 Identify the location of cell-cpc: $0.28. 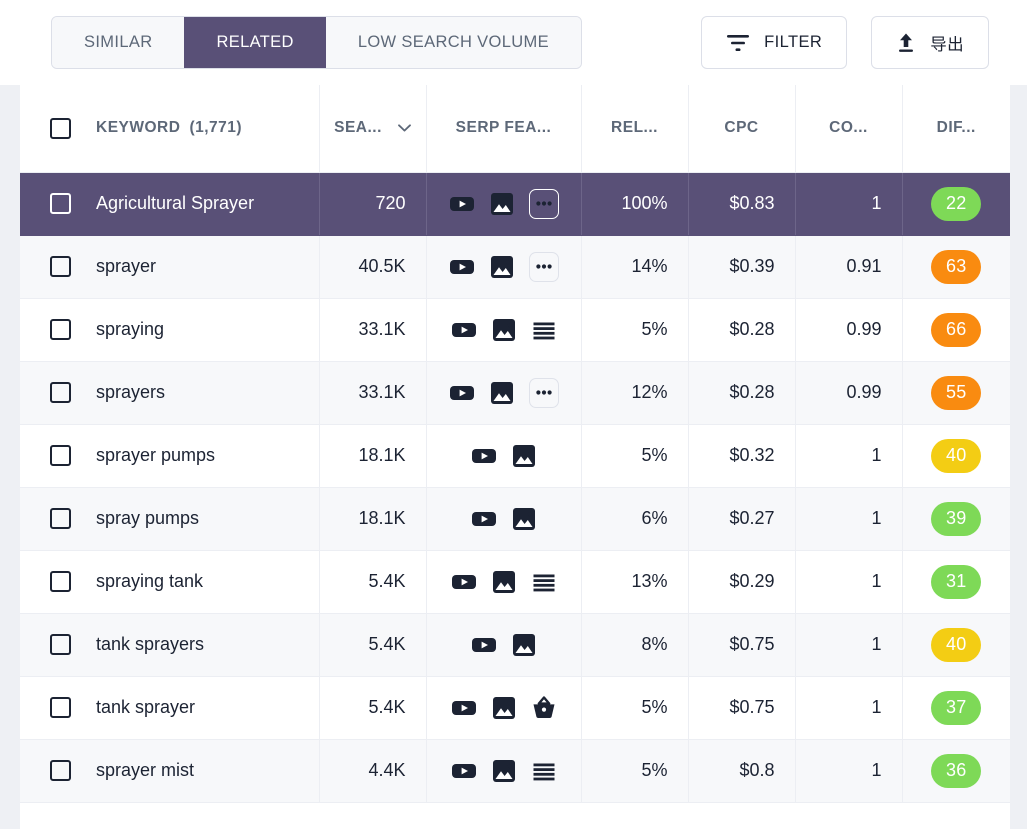
(742, 393).